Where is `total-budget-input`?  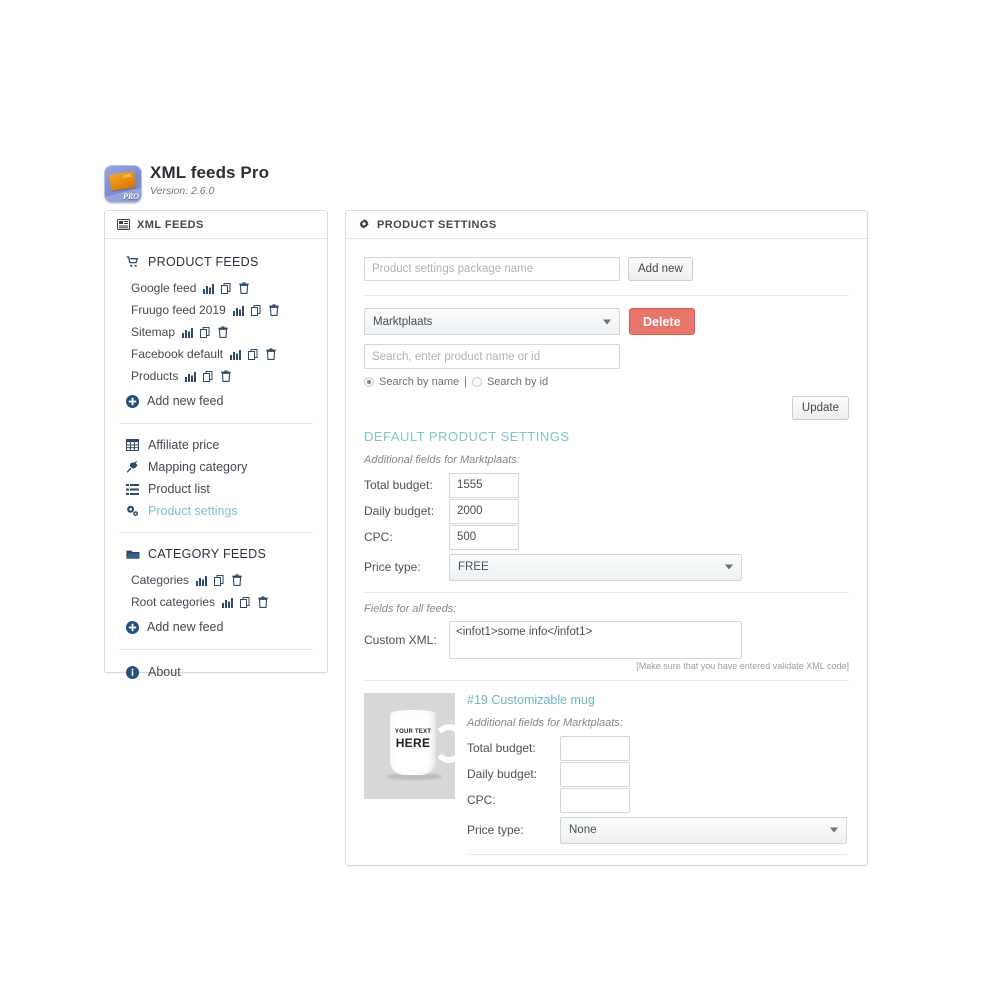
total-budget-input is located at coordinates (484, 485).